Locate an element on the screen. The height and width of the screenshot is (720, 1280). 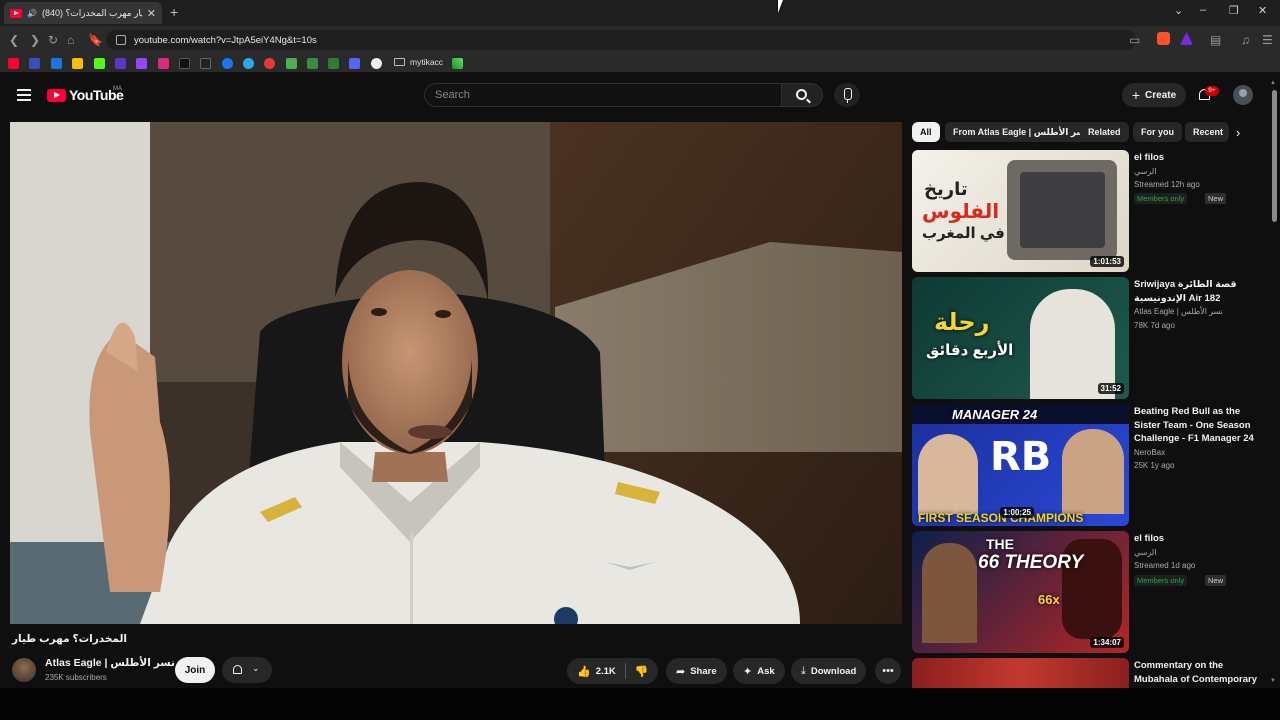
restore-icon: ❐ is located at coordinates (1234, 10).